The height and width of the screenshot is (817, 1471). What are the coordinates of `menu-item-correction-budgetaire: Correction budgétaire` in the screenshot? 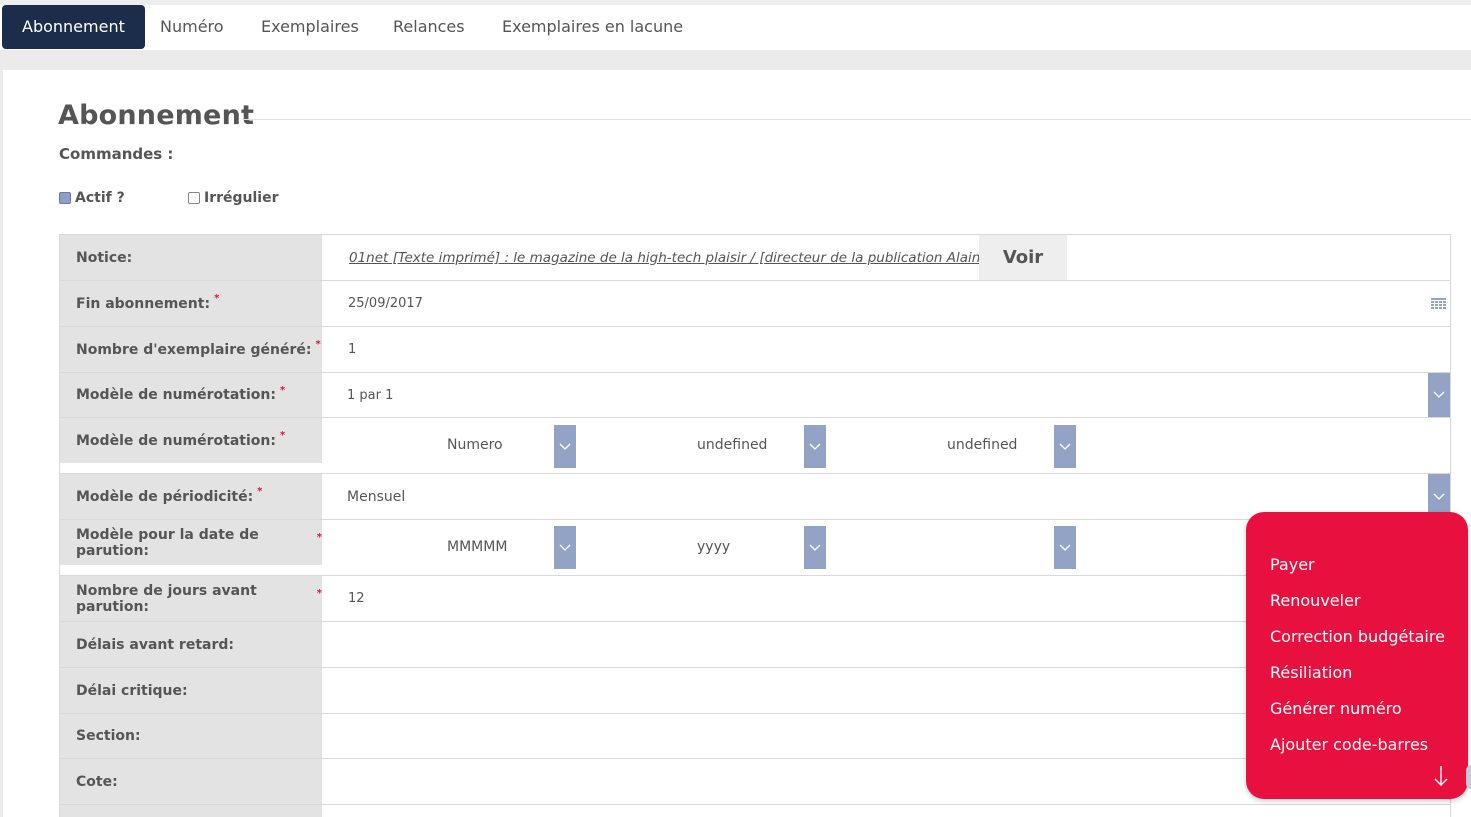 It's located at (1357, 636).